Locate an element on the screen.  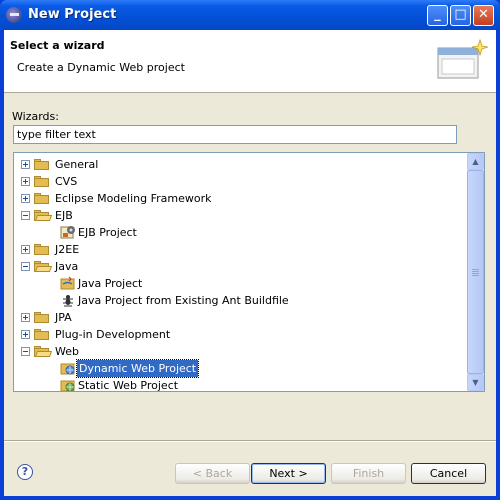
tree-item-label: EJB is located at coordinates (64, 215).